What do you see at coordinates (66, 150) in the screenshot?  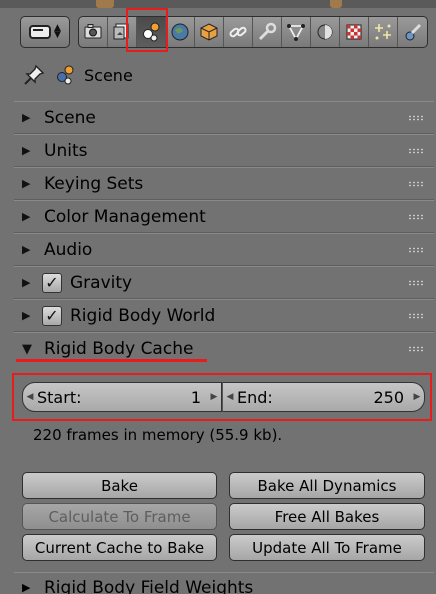 I see `panel-title: Units` at bounding box center [66, 150].